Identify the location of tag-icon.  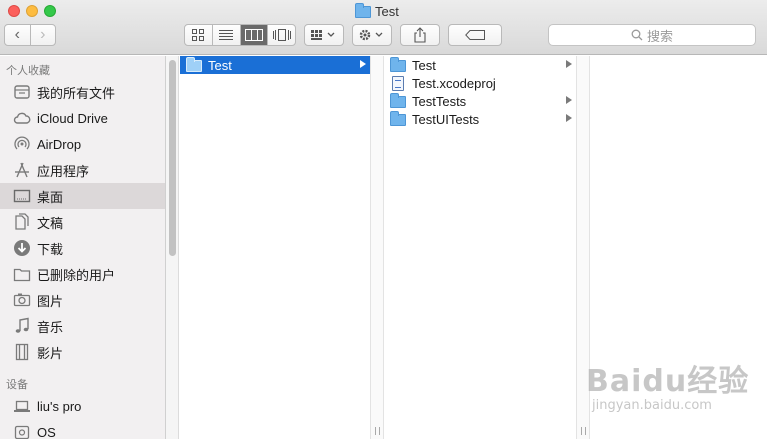
(475, 35).